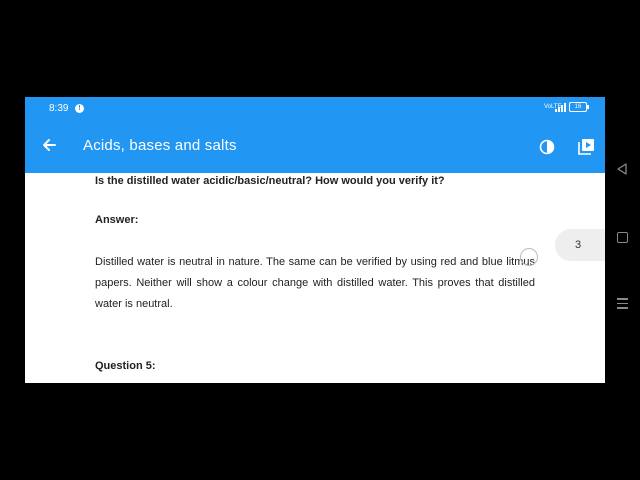 This screenshot has width=640, height=480. What do you see at coordinates (586, 147) in the screenshot?
I see `playlist-play-icon` at bounding box center [586, 147].